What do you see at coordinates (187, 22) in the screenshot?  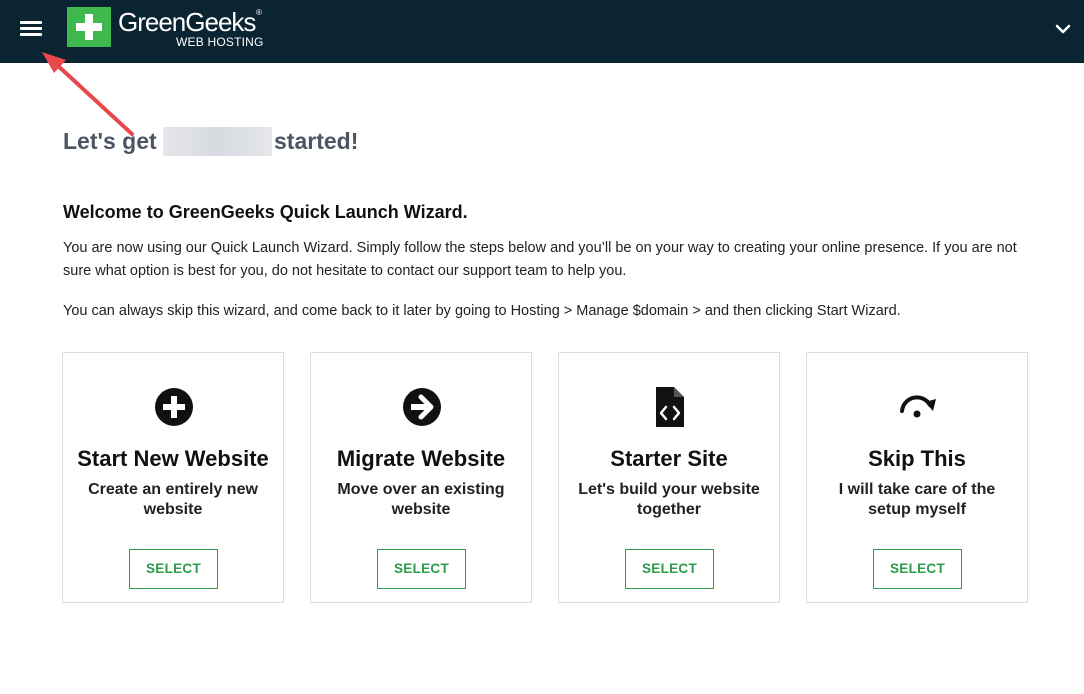 I see `logo-name: GreenGeeks` at bounding box center [187, 22].